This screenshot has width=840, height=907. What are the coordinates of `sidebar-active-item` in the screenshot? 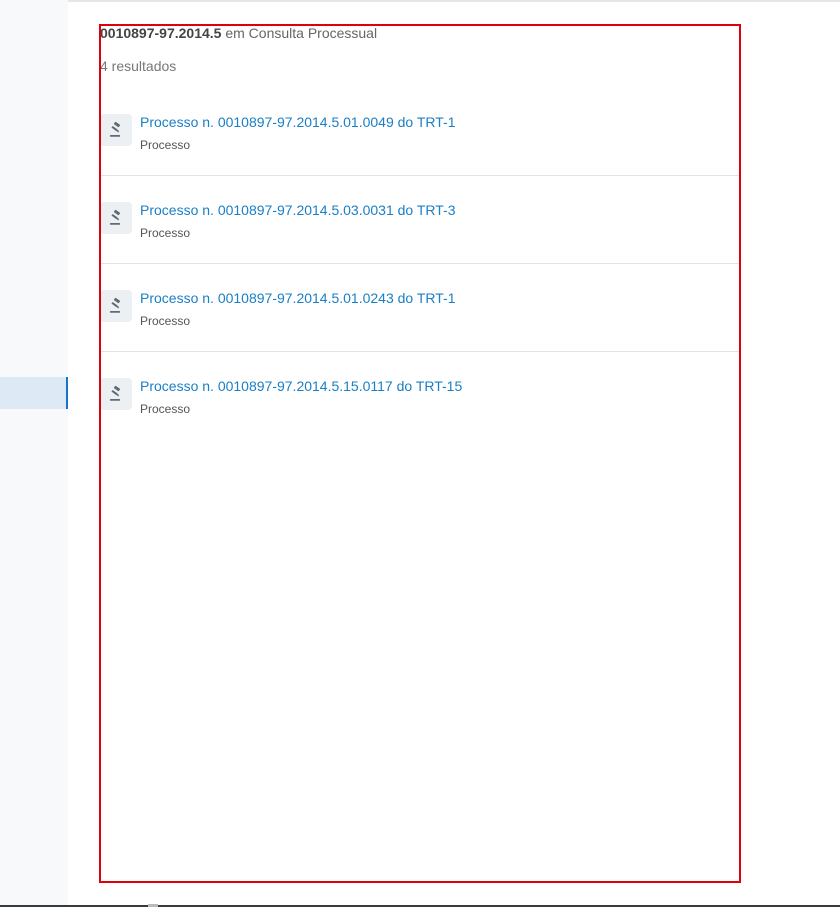 It's located at (34, 393).